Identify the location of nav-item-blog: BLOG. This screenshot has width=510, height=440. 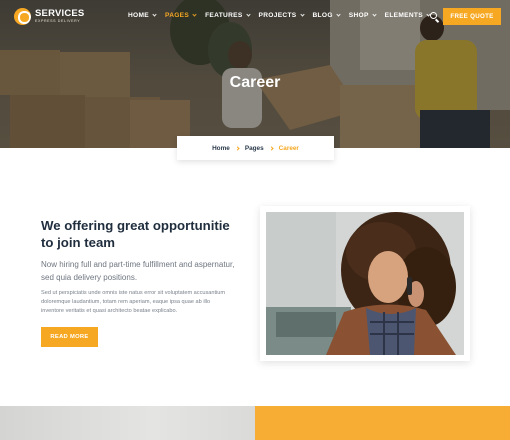
(326, 15).